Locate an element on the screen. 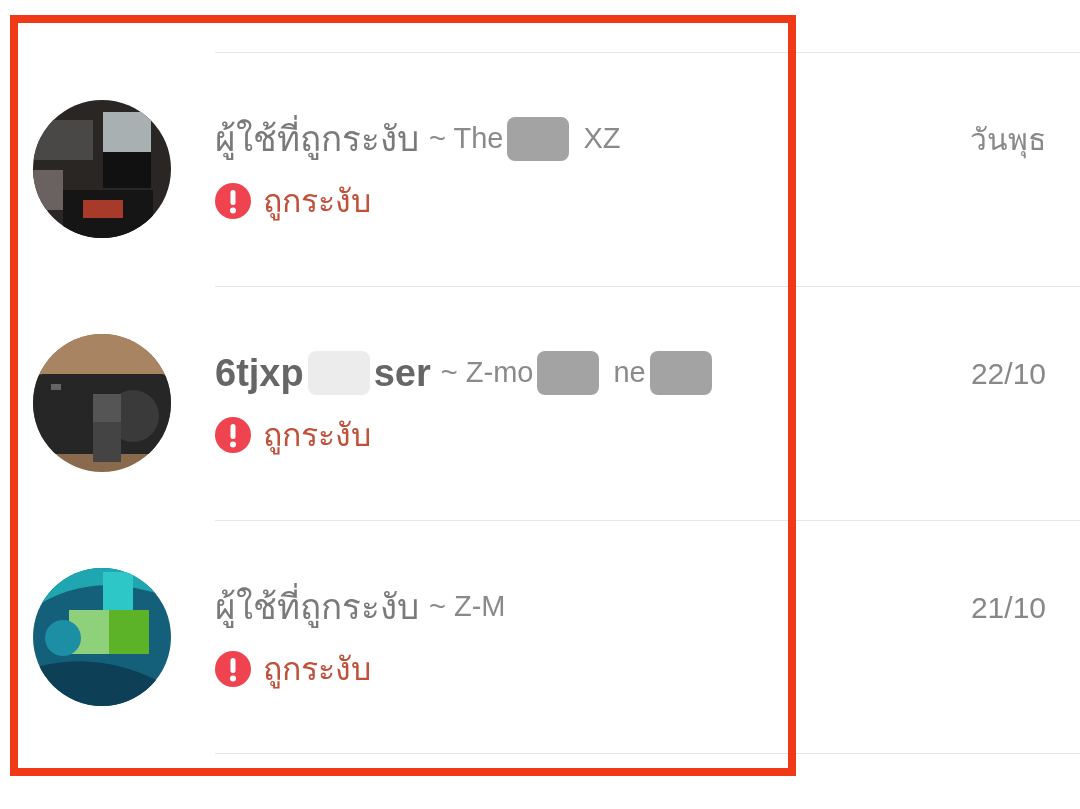  group-name: ~ Z-M is located at coordinates (467, 607).